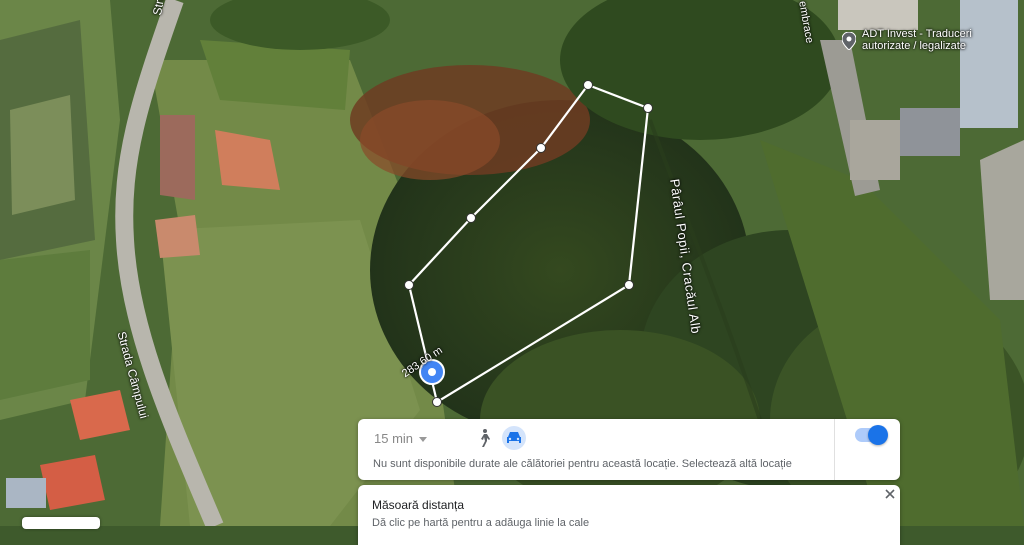 Image resolution: width=1024 pixels, height=545 pixels. I want to click on car-icon, so click(514, 437).